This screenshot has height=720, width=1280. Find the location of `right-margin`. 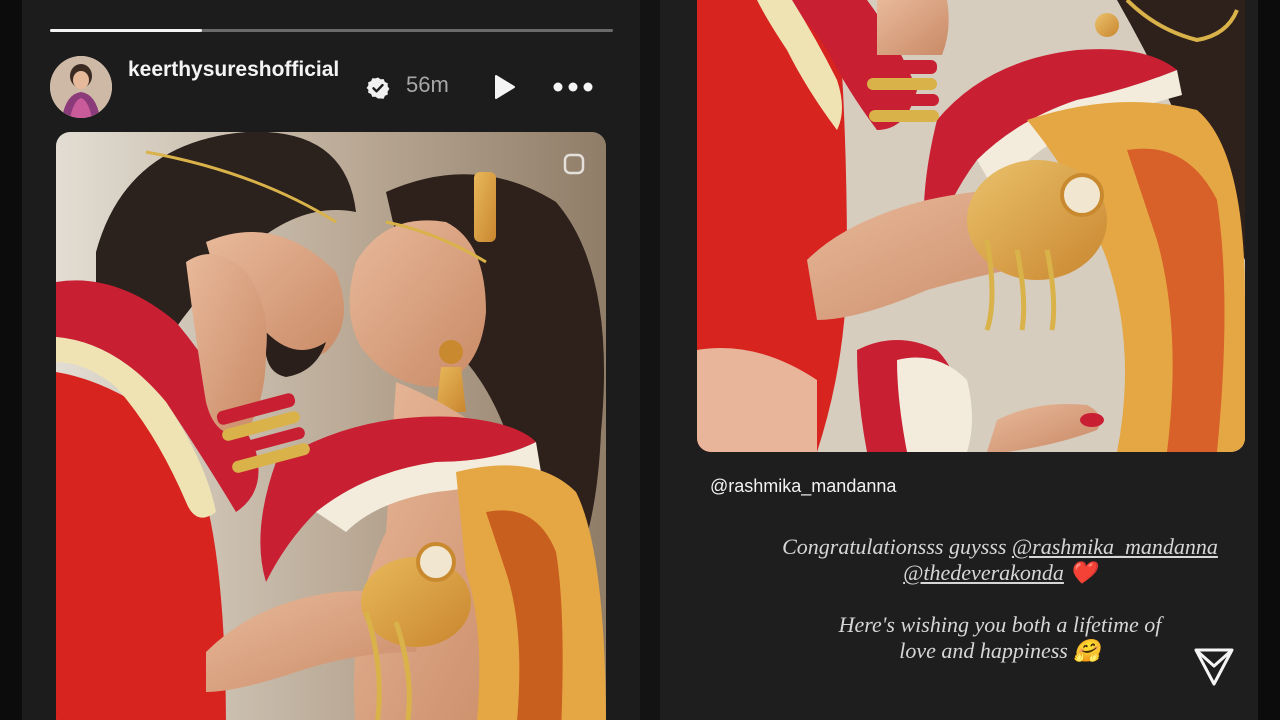

right-margin is located at coordinates (1269, 360).